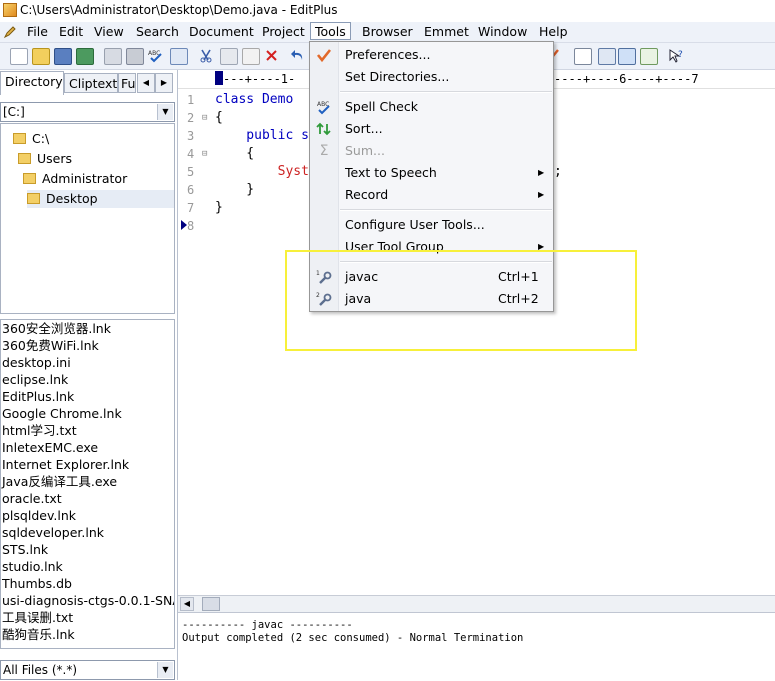 The height and width of the screenshot is (681, 775). I want to click on menu-help: Help, so click(553, 31).